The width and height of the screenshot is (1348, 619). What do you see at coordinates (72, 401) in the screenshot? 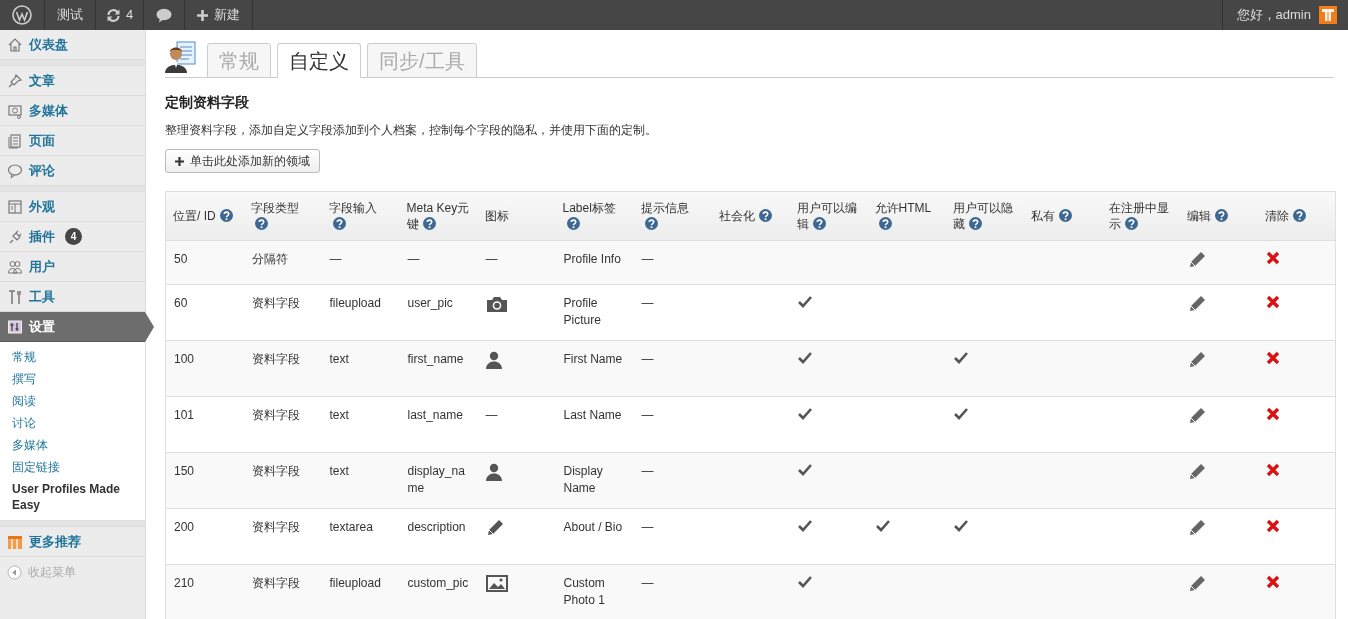
I see `submenu-link: 阅读` at bounding box center [72, 401].